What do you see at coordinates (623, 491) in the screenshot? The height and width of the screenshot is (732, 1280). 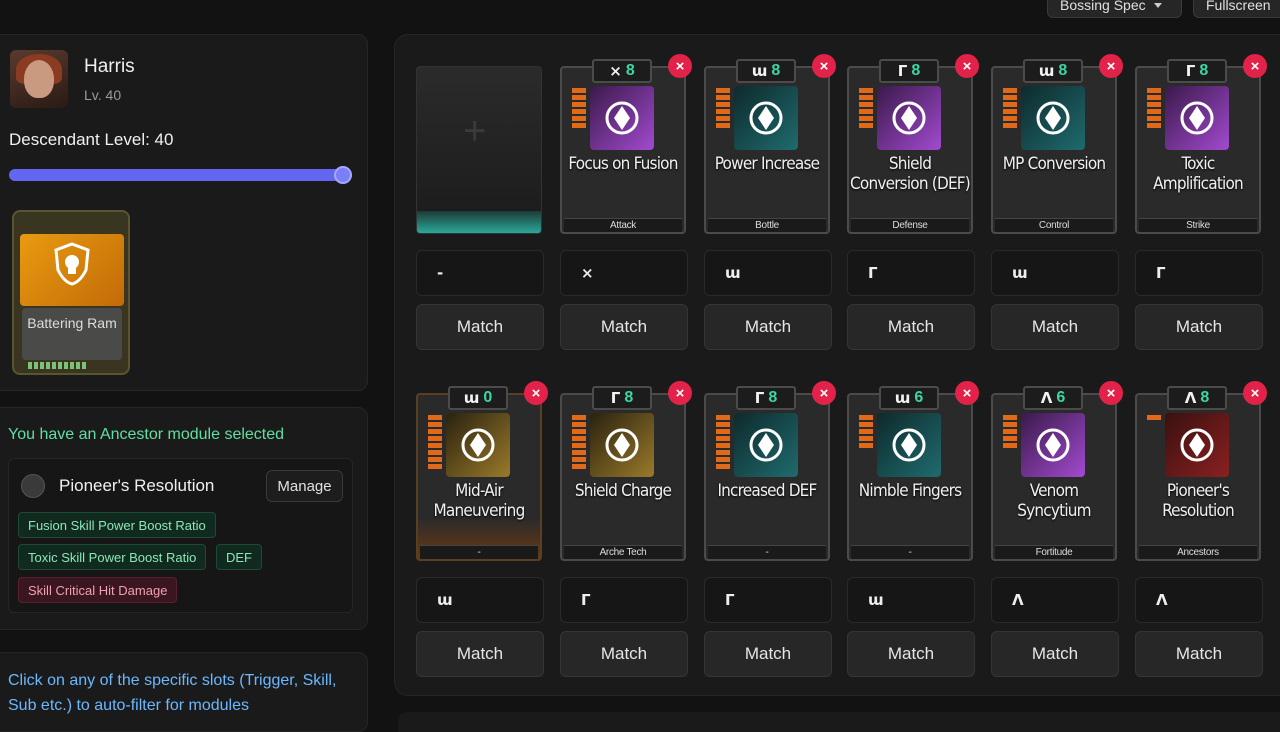 I see `module-title: Shield Charge` at bounding box center [623, 491].